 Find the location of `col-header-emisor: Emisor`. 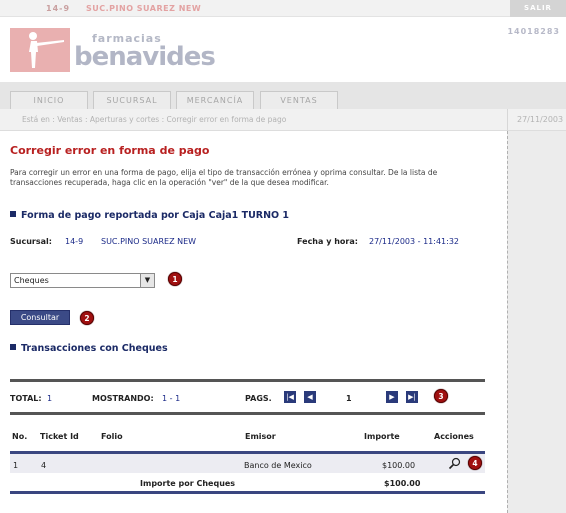

col-header-emisor: Emisor is located at coordinates (260, 436).